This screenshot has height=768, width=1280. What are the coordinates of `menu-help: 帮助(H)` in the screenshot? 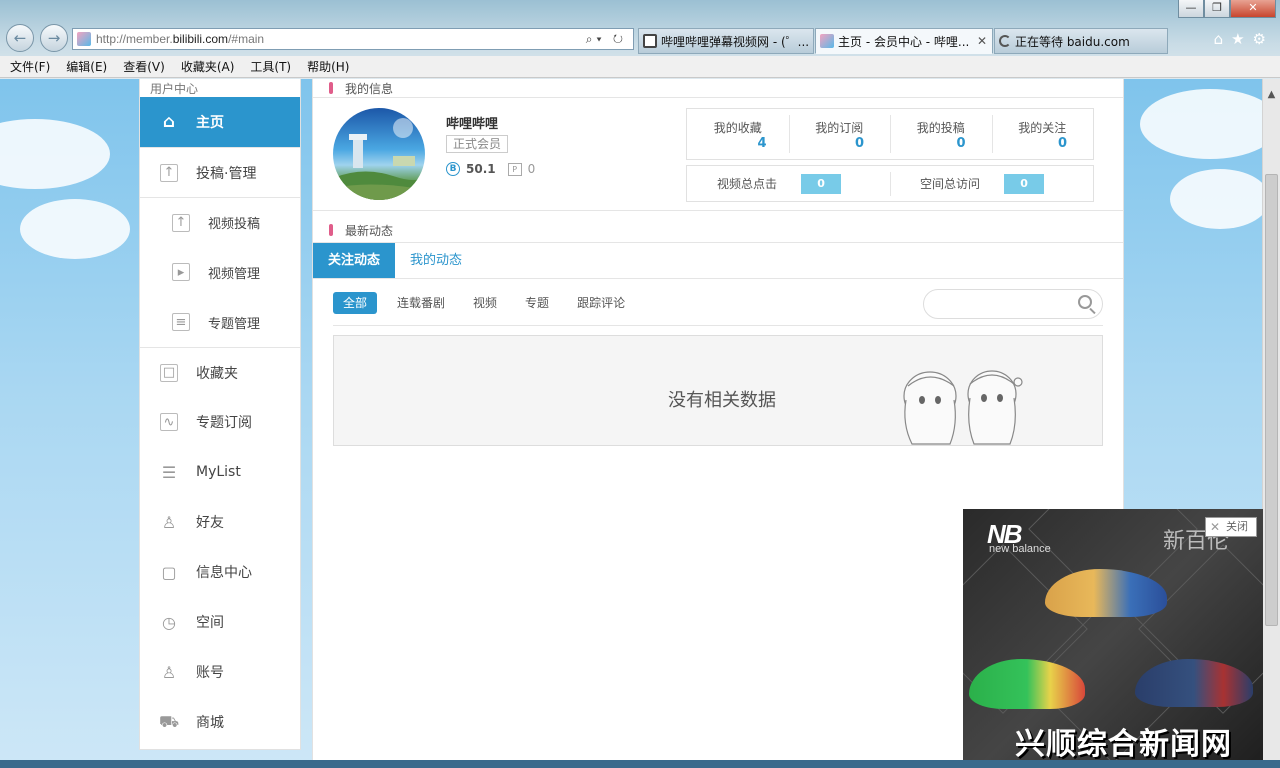 It's located at (328, 66).